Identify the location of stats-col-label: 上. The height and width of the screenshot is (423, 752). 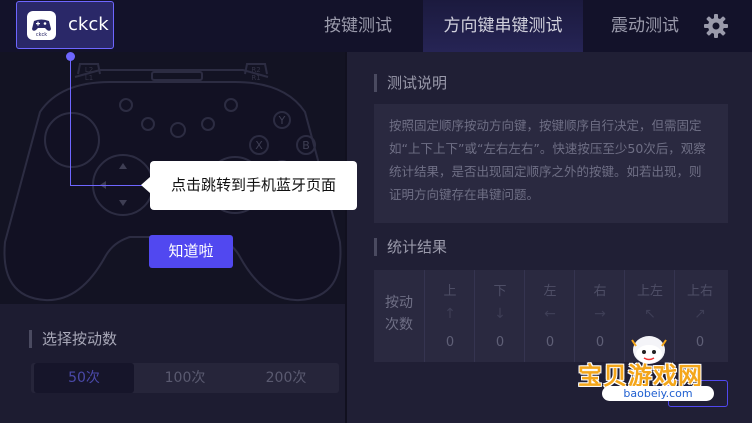
(450, 291).